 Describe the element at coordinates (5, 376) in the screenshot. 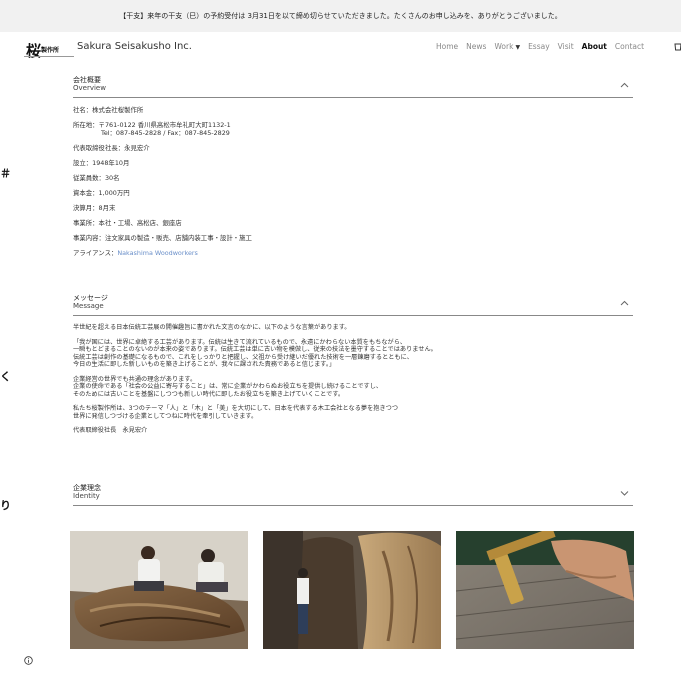

I see `side-char-2: く` at that location.